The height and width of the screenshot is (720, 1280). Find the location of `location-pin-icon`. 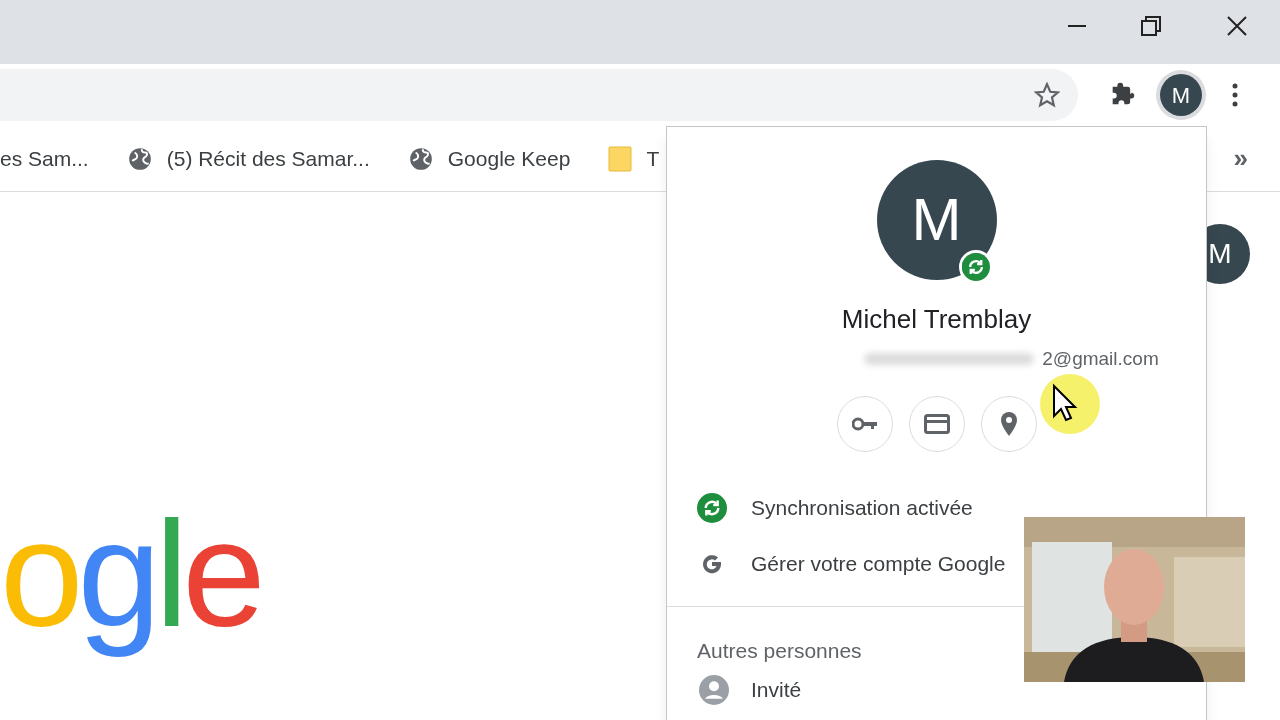

location-pin-icon is located at coordinates (1008, 423).